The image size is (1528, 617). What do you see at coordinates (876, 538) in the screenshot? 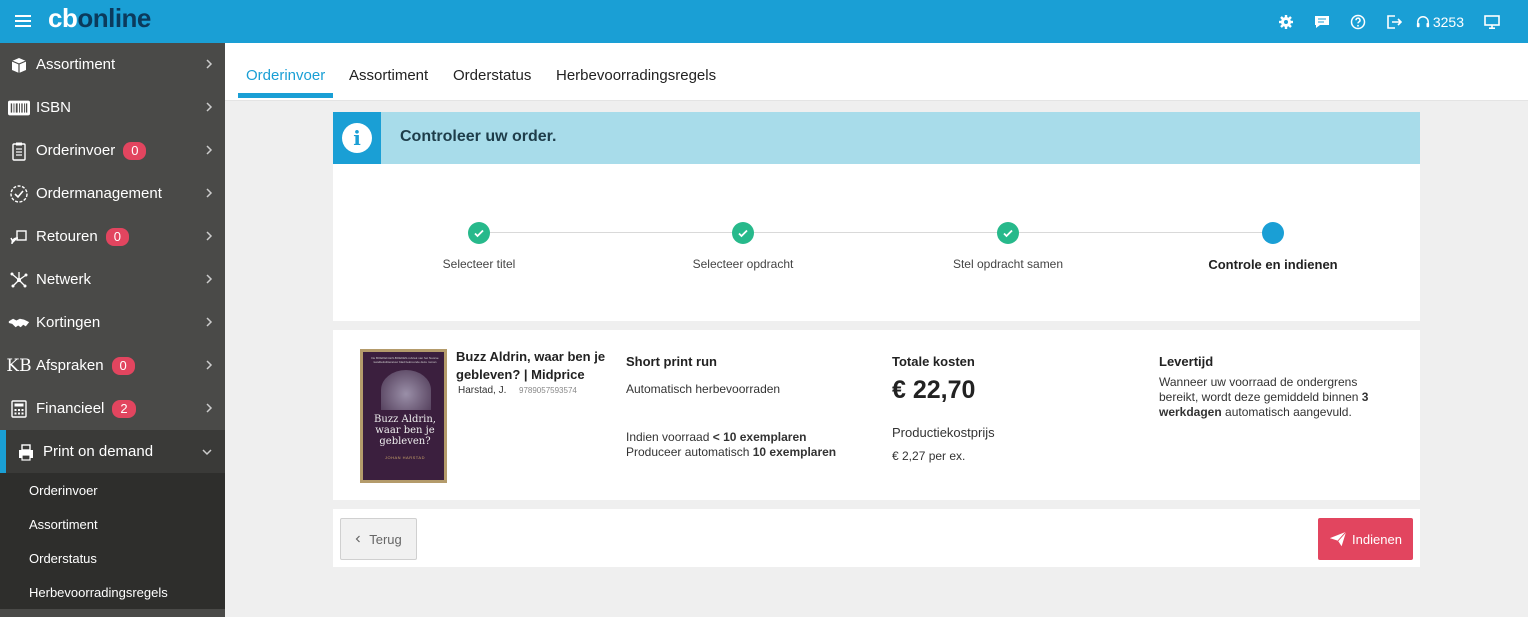
I see `action-bar: Terug Indienen` at bounding box center [876, 538].